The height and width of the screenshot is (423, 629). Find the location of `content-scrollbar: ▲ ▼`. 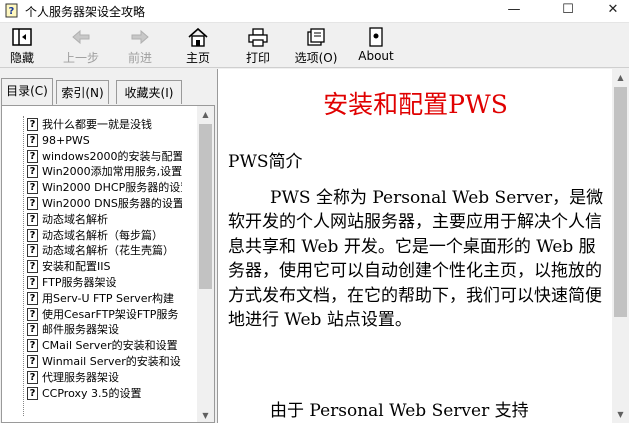

content-scrollbar: ▲ ▼ is located at coordinates (620, 246).